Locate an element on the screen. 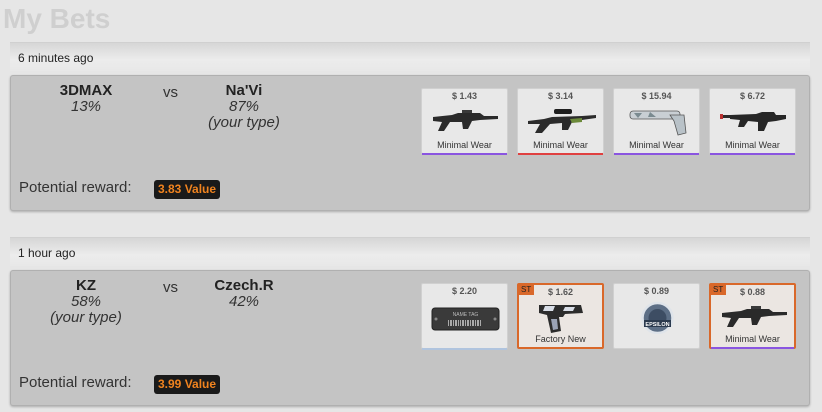 This screenshot has height=412, width=822. name-tag-text: NAME TAG is located at coordinates (466, 315).